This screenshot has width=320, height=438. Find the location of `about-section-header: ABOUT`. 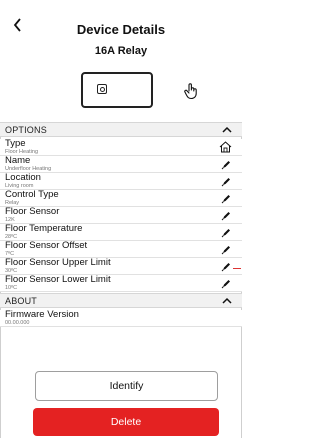

about-section-header: ABOUT is located at coordinates (121, 300).